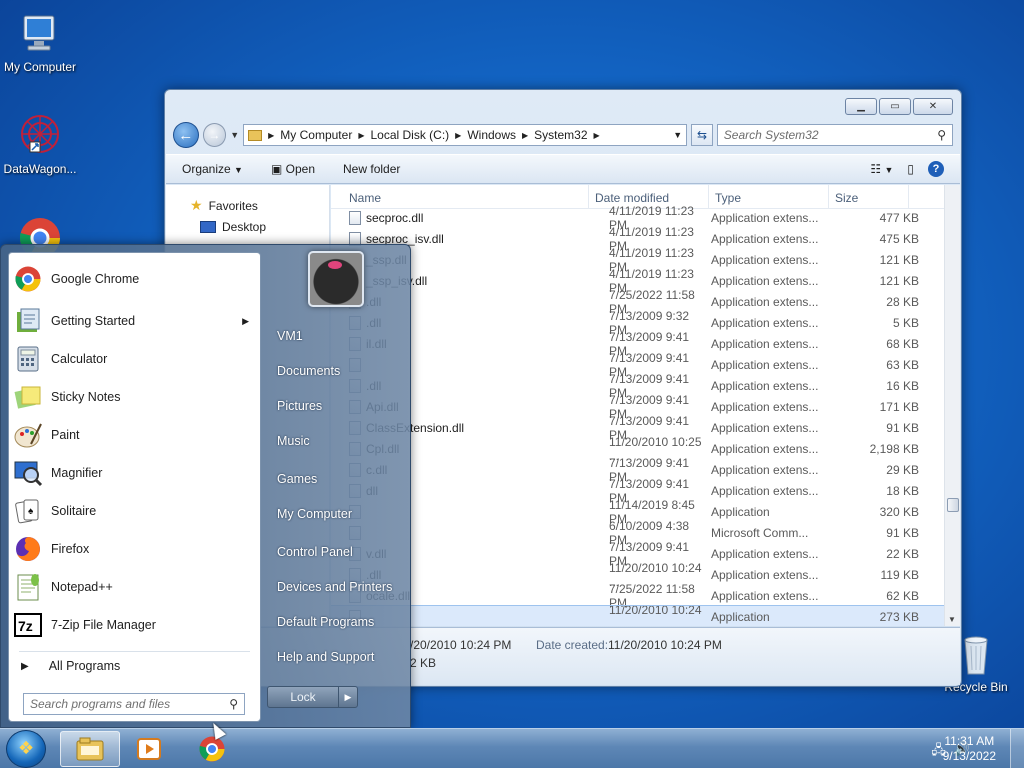 This screenshot has height=768, width=1024. I want to click on taskbar-chrome, so click(212, 749).